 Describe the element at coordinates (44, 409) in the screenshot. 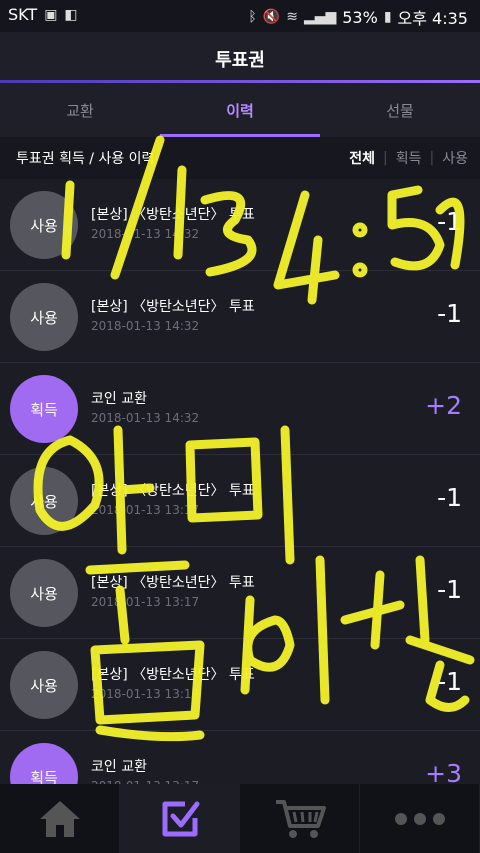

I see `gain-badge: 획득` at that location.